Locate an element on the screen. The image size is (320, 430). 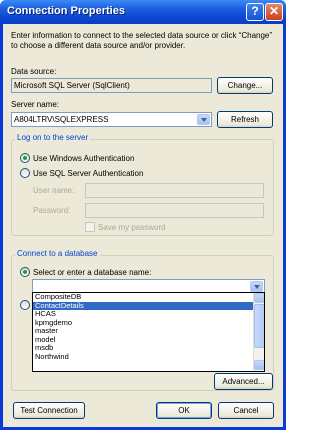
dropdown-scrollbar is located at coordinates (258, 332).